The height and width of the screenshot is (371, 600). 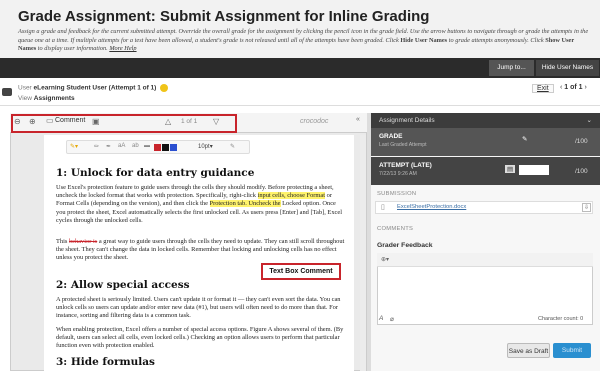 What do you see at coordinates (300, 105) in the screenshot?
I see `divider` at bounding box center [300, 105].